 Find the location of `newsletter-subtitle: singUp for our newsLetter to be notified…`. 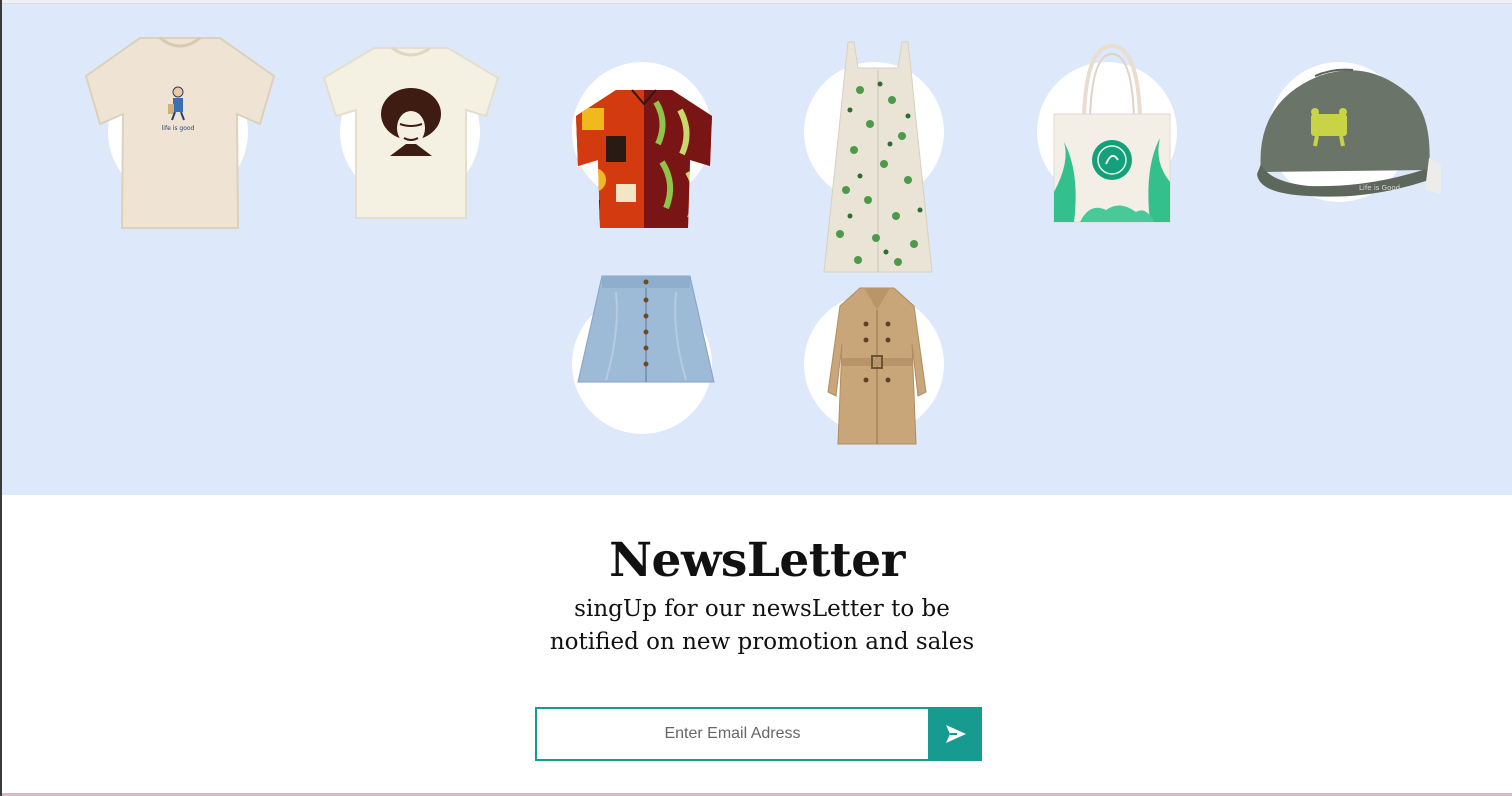

newsletter-subtitle: singUp for our newsLetter to be notified… is located at coordinates (762, 625).